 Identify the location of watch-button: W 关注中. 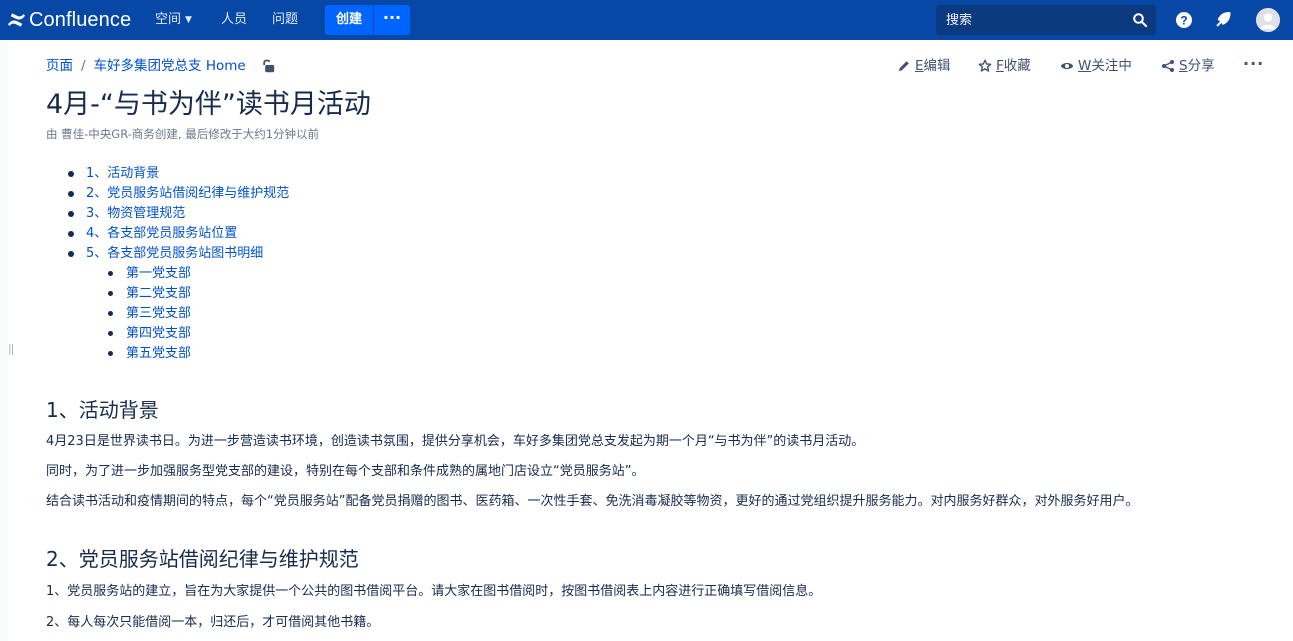
(1096, 66).